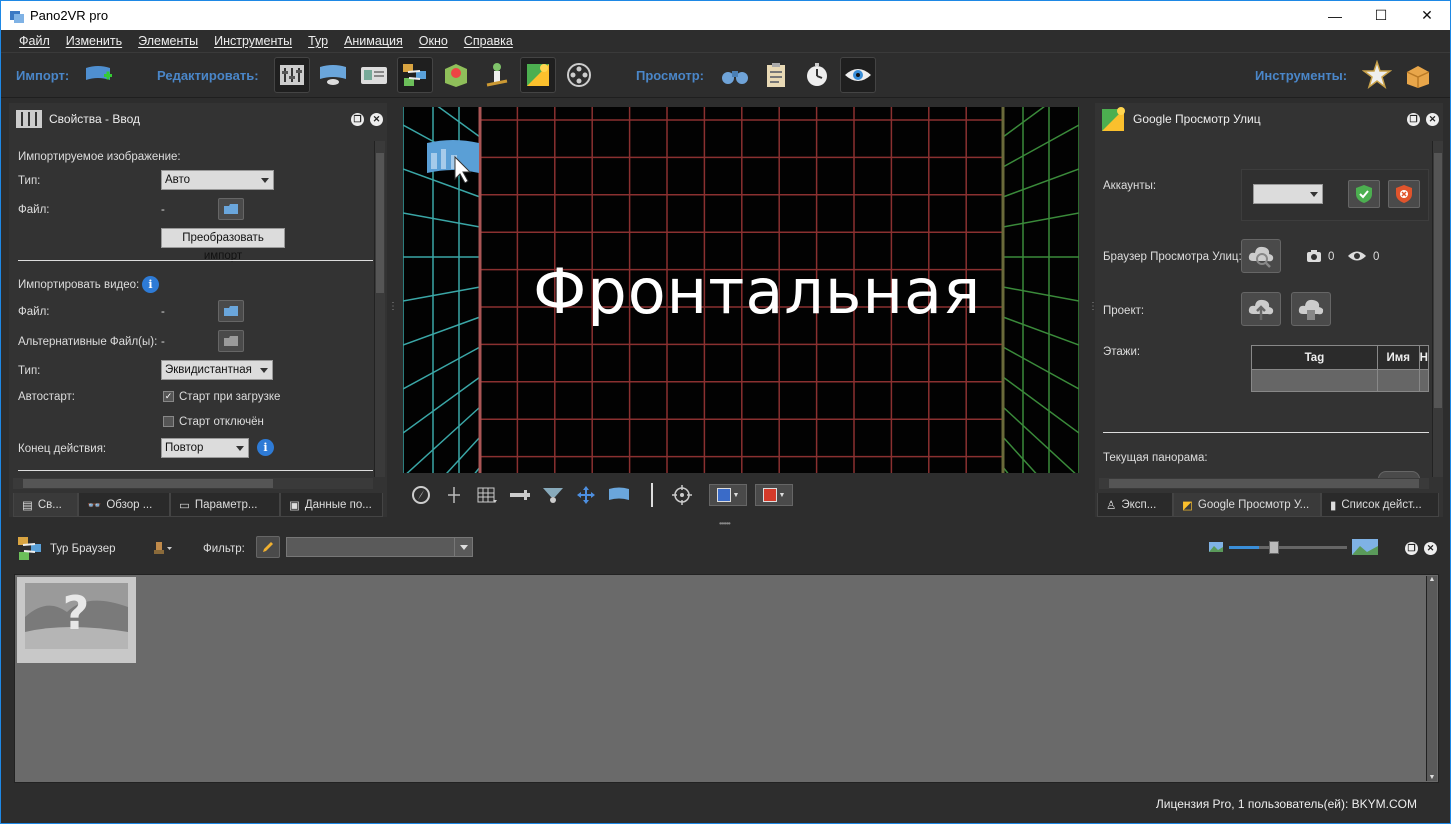 This screenshot has width=1451, height=824. What do you see at coordinates (292, 75) in the screenshot?
I see `properties-button` at bounding box center [292, 75].